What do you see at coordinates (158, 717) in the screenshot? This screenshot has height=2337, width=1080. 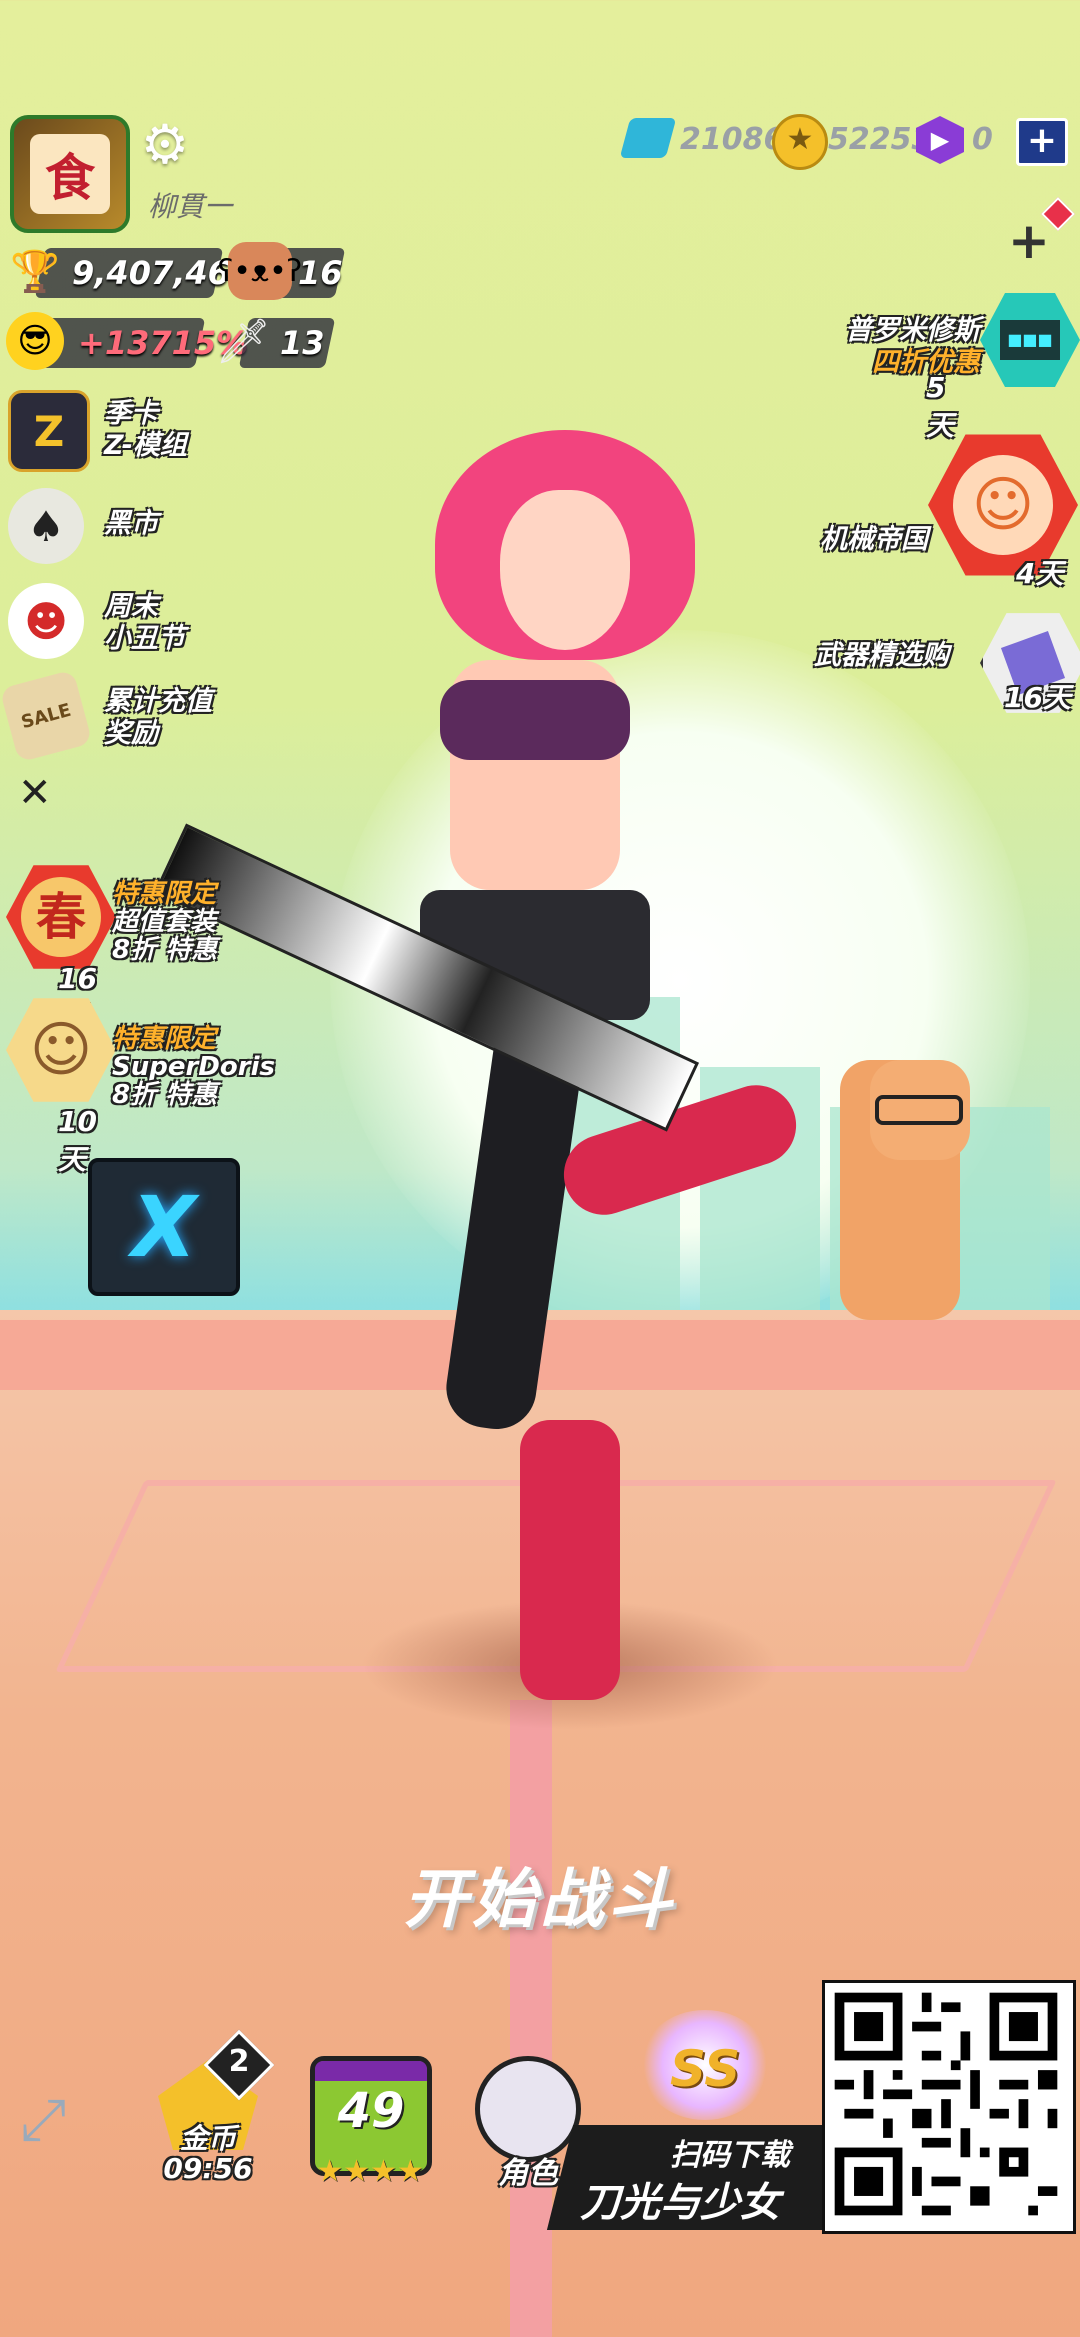 I see `recharge-reward-label: 累计充值 奖励` at bounding box center [158, 717].